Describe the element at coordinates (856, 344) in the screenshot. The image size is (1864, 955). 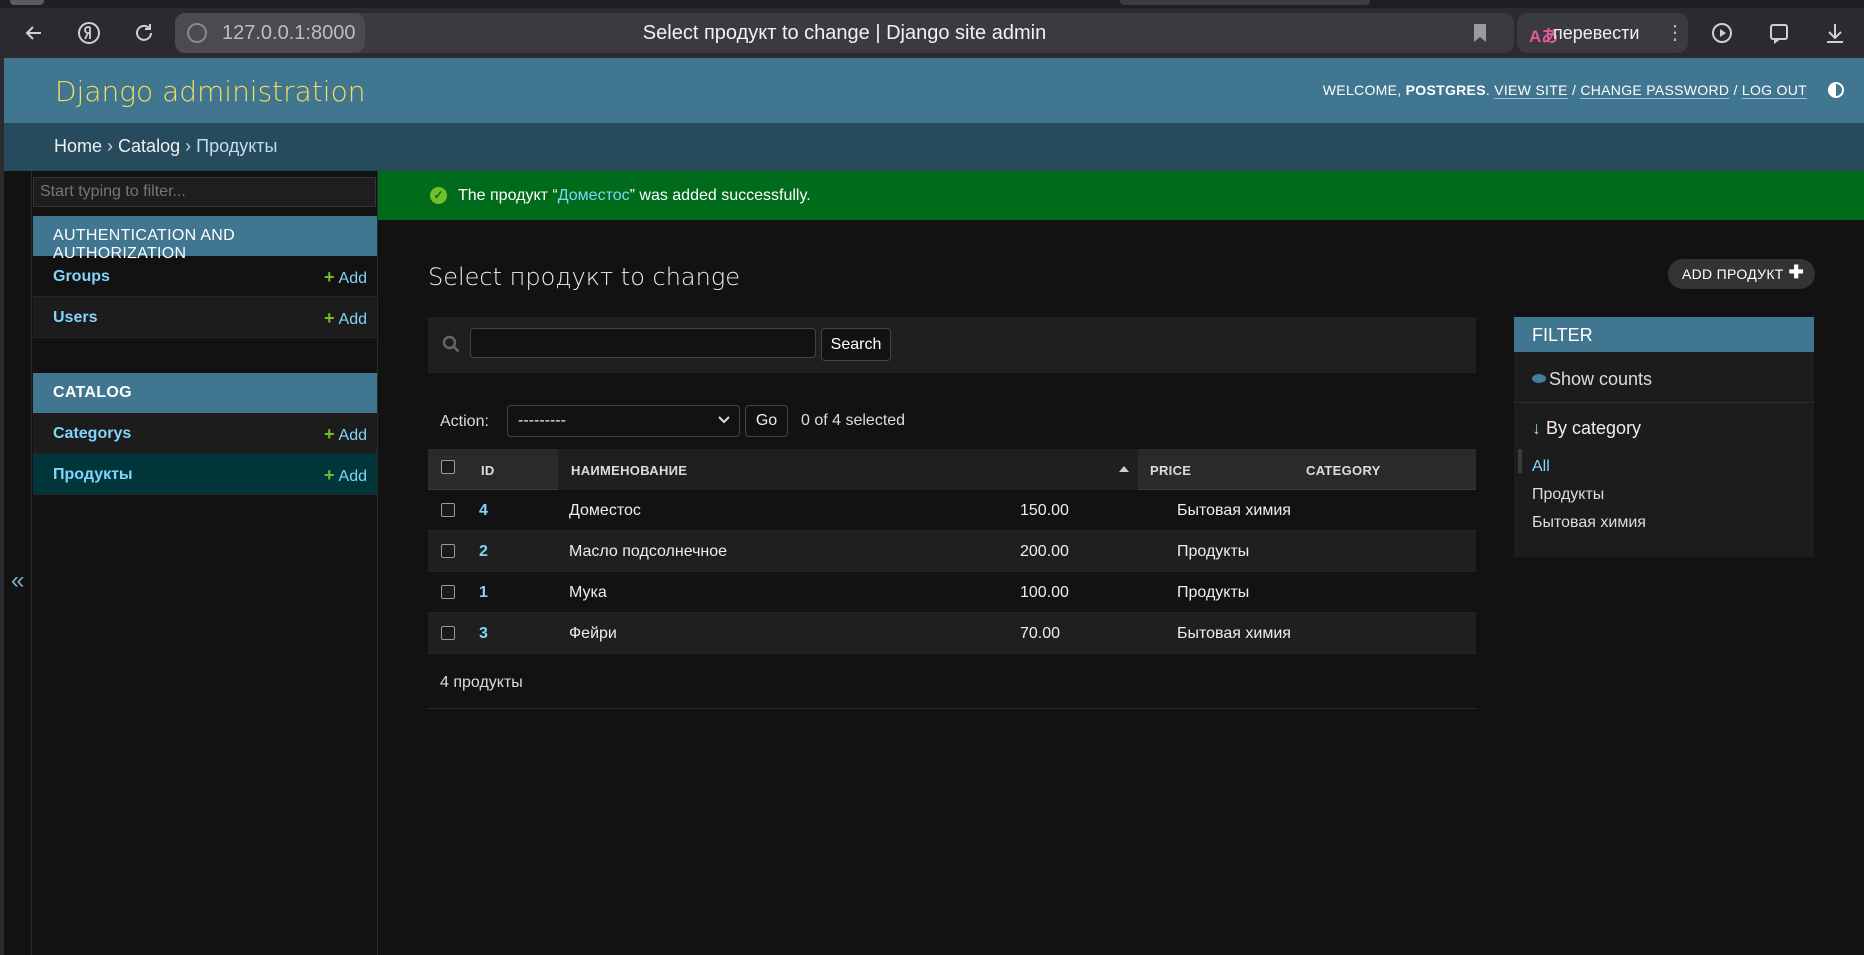
I see `search-button: Search` at that location.